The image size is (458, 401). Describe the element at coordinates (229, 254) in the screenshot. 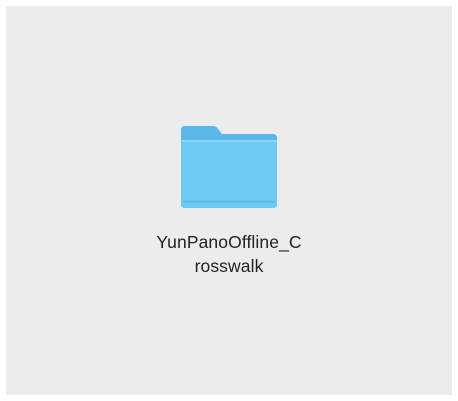

I see `folder-name: YunPanoOffline_C rosswalk` at that location.